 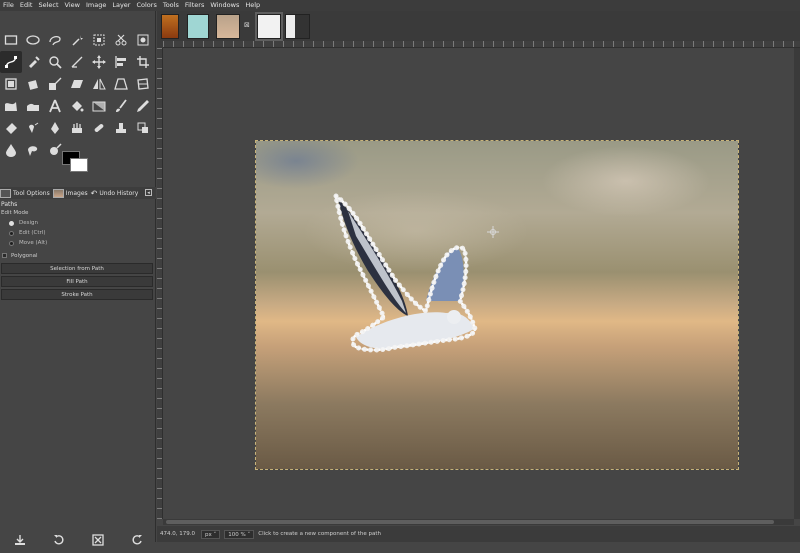 What do you see at coordinates (28, 223) in the screenshot?
I see `radio-label: Design` at bounding box center [28, 223].